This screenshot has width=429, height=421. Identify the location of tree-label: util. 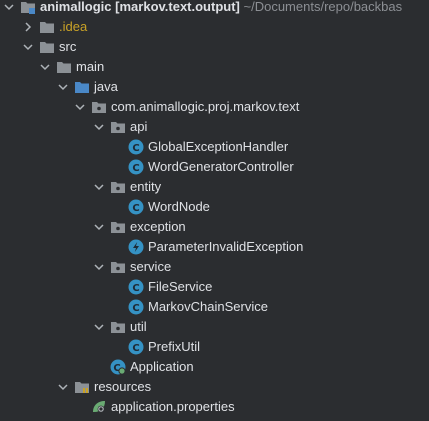
(138, 326).